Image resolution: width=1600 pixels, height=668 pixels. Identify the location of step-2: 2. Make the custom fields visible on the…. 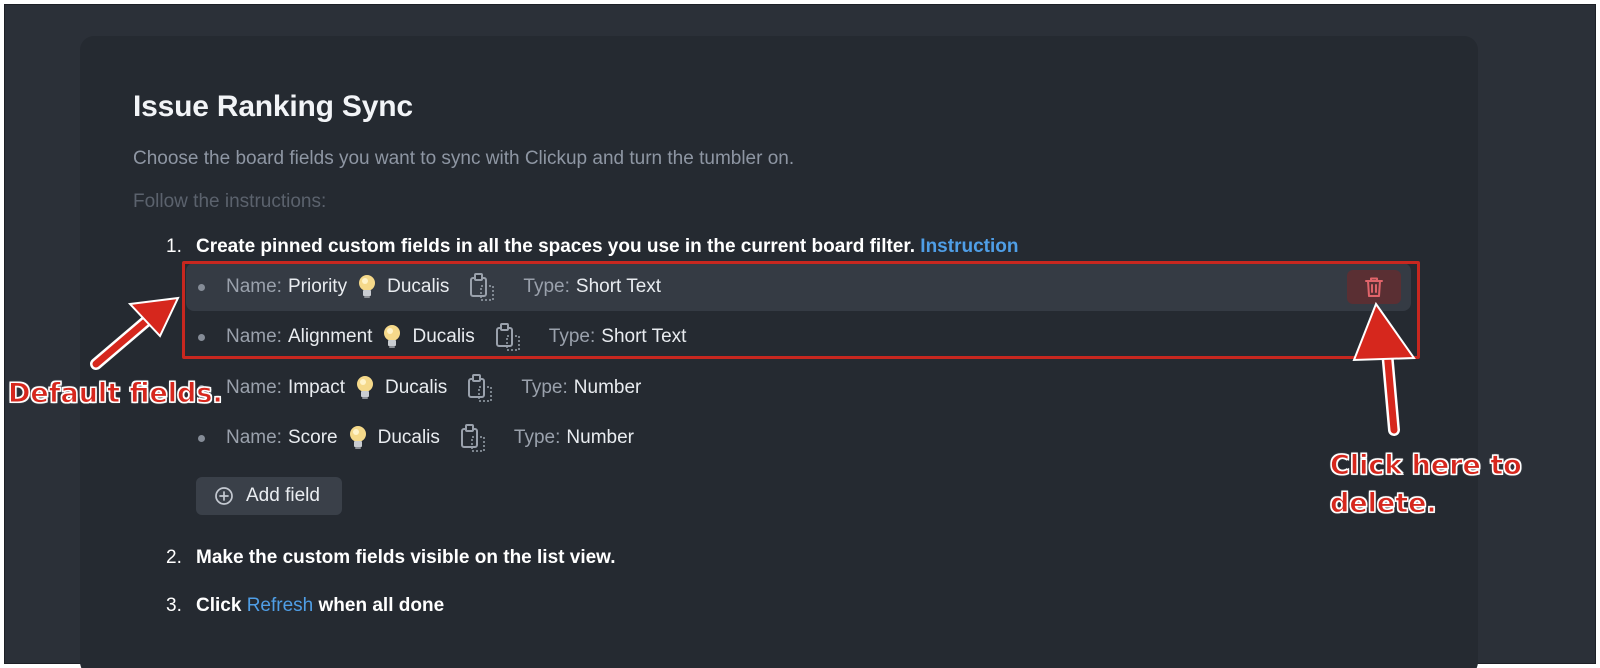
(391, 558).